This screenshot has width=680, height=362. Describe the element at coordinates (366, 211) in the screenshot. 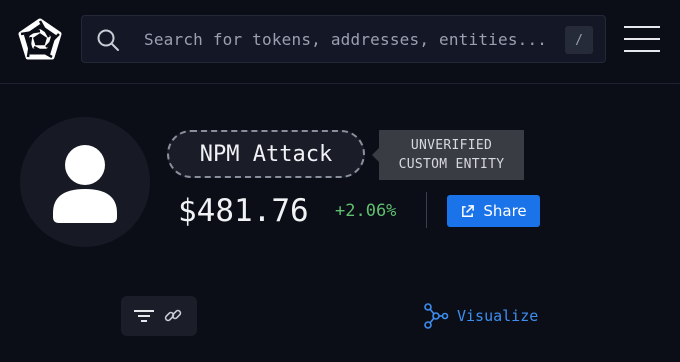

I see `balance-change: +2.06%` at that location.